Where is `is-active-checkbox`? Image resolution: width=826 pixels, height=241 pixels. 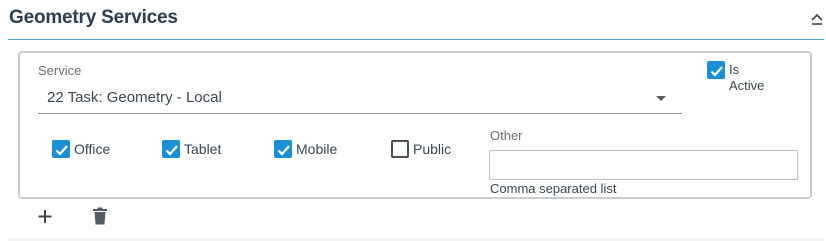 is-active-checkbox is located at coordinates (716, 70).